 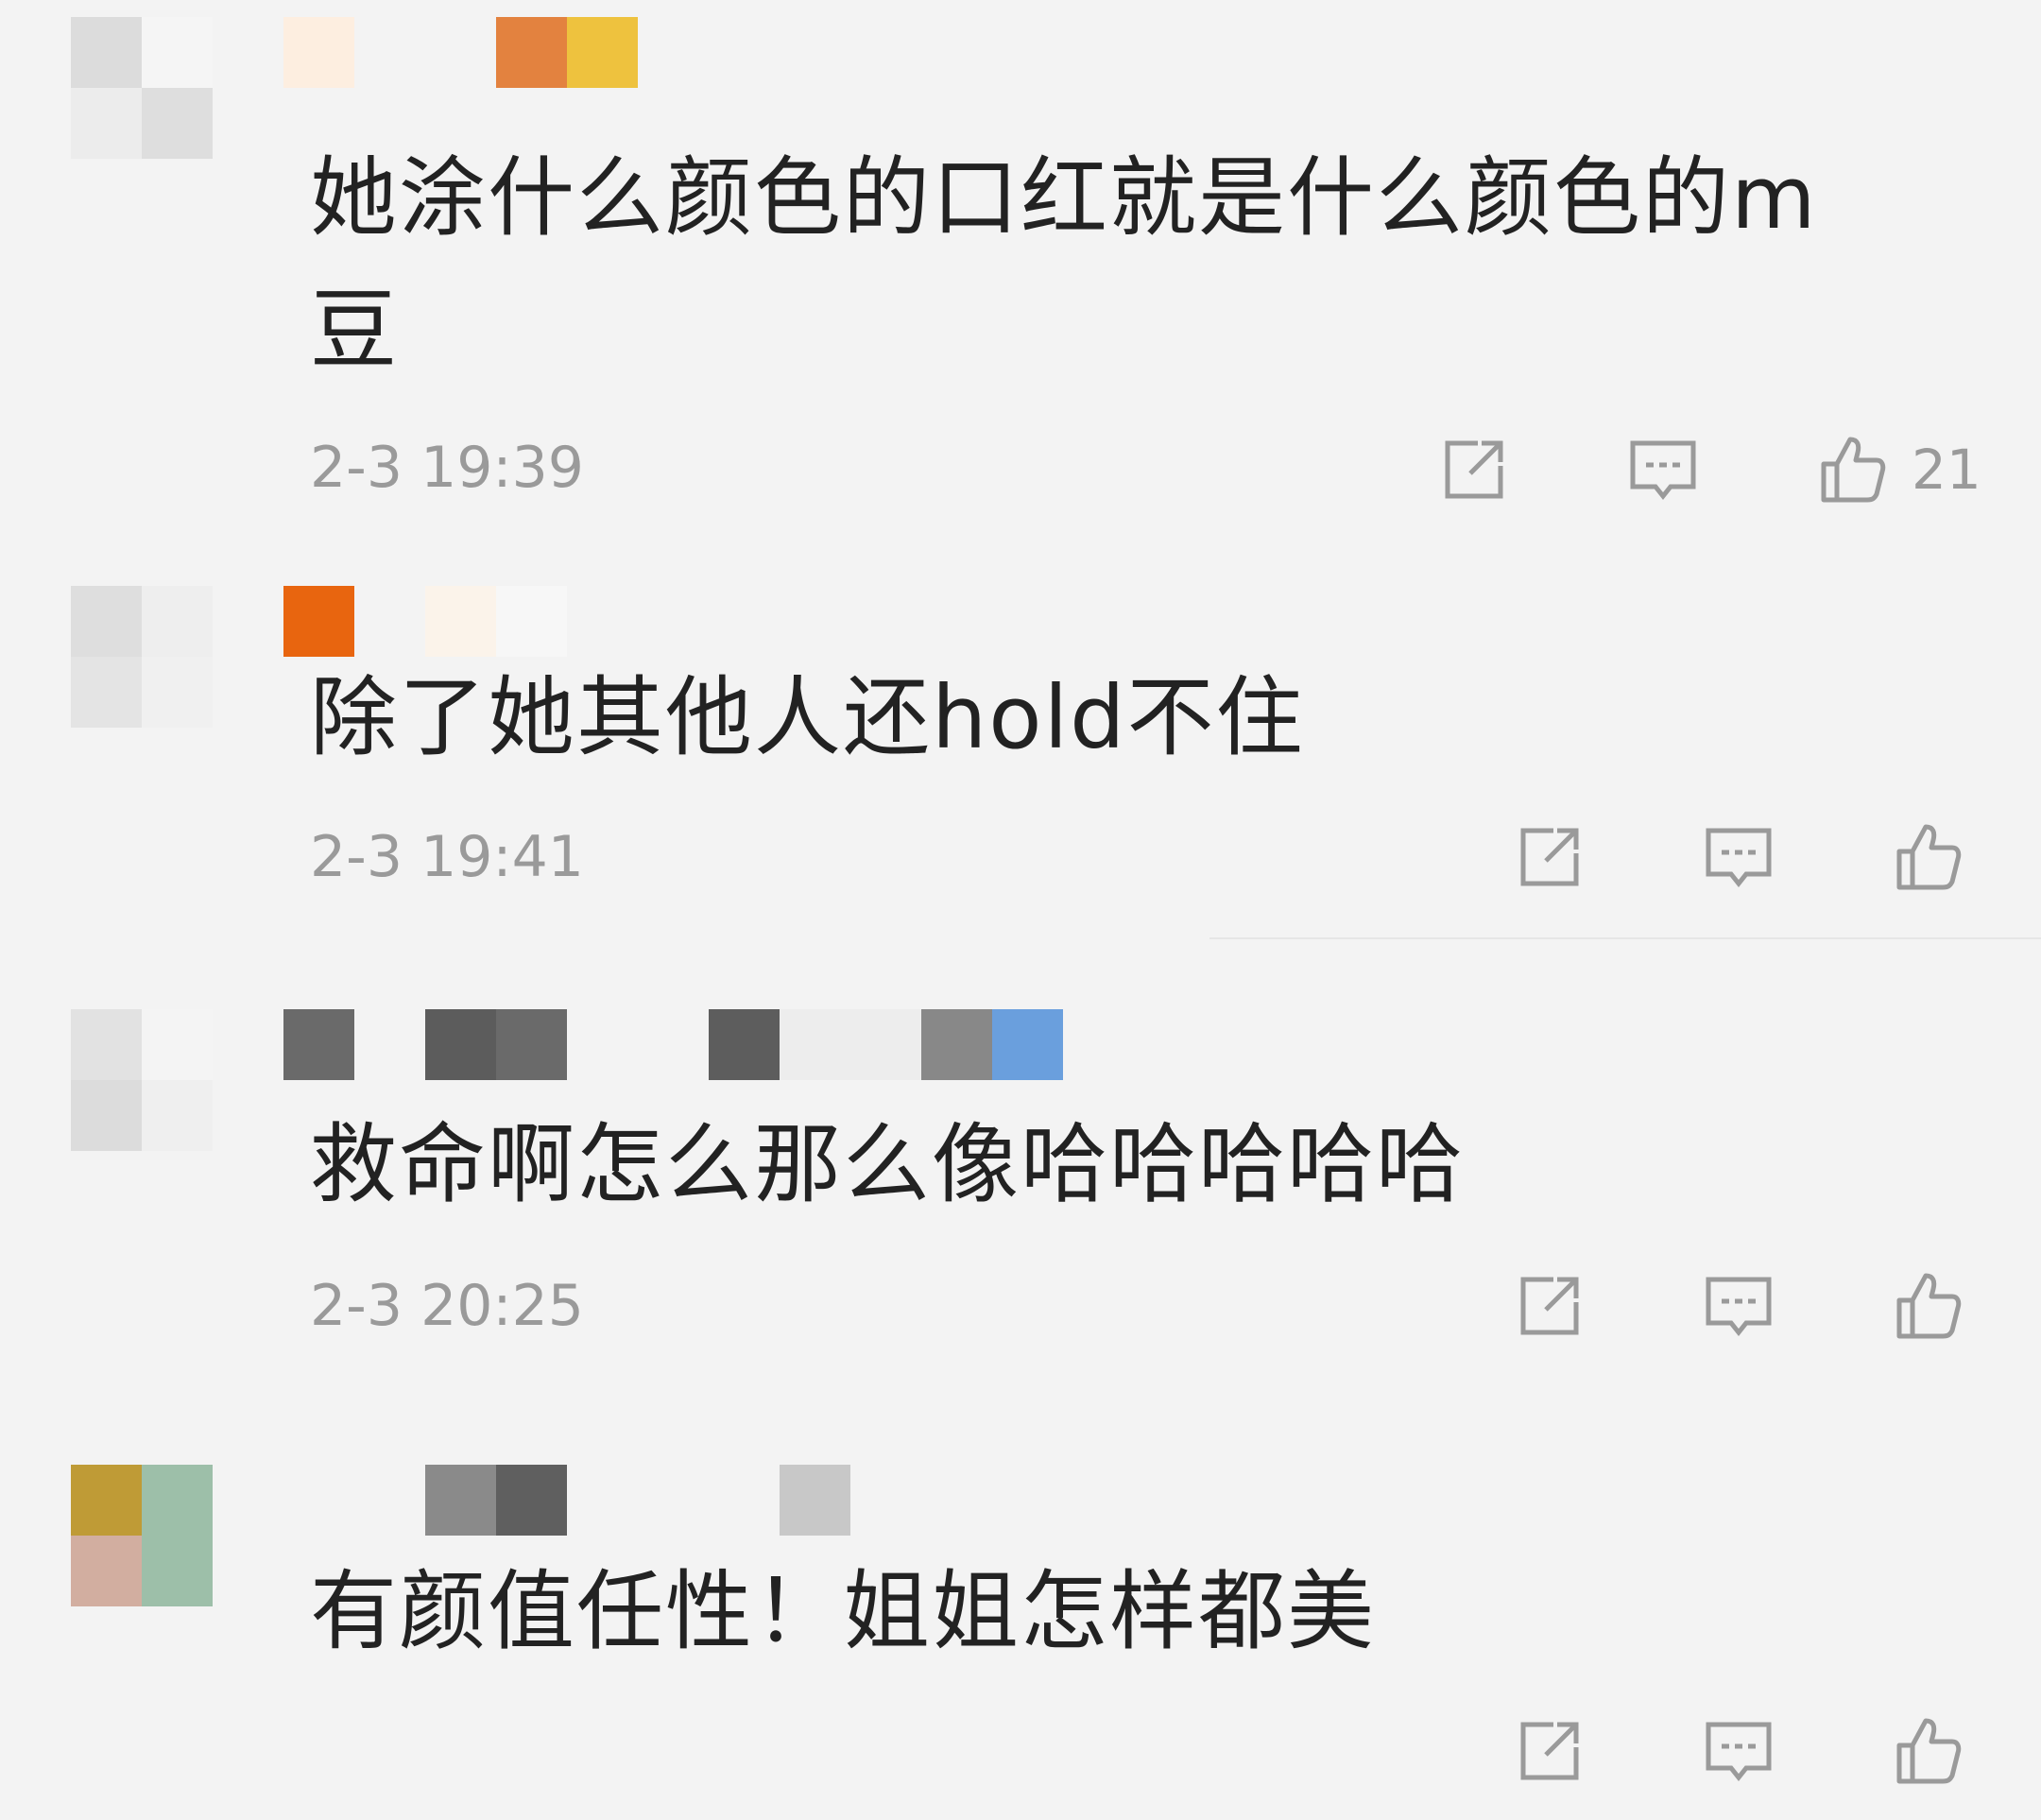 I want to click on comment-text: 救命啊怎么那么像哈哈哈哈哈, so click(x=888, y=1164).